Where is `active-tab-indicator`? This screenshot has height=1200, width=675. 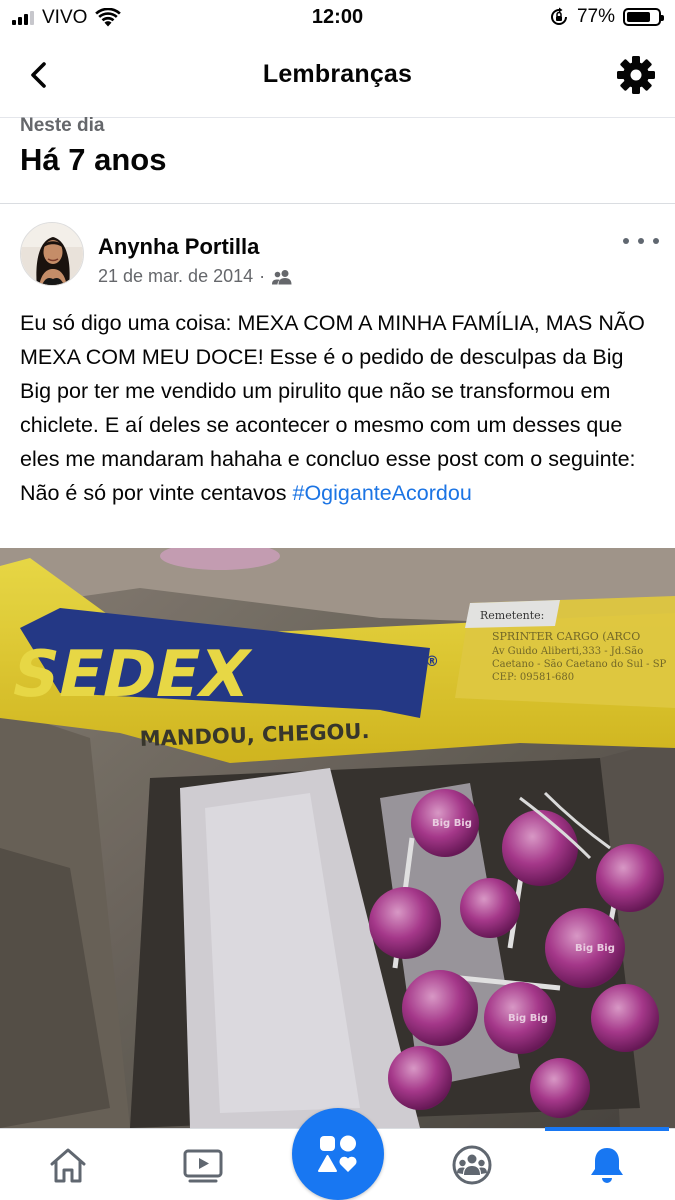
active-tab-indicator is located at coordinates (607, 1129).